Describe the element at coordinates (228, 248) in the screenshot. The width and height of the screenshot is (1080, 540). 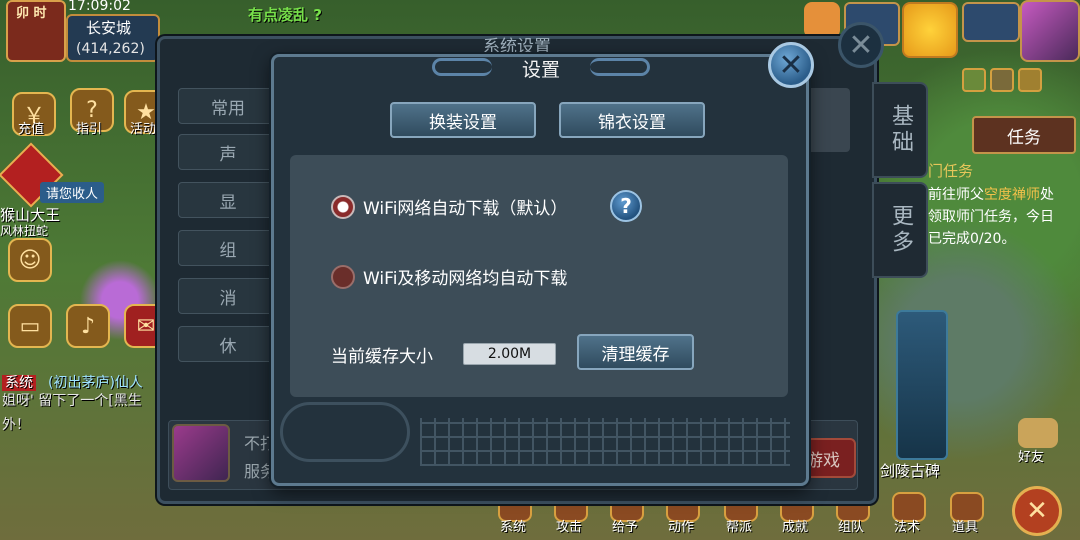
I see `nav-team: 组` at that location.